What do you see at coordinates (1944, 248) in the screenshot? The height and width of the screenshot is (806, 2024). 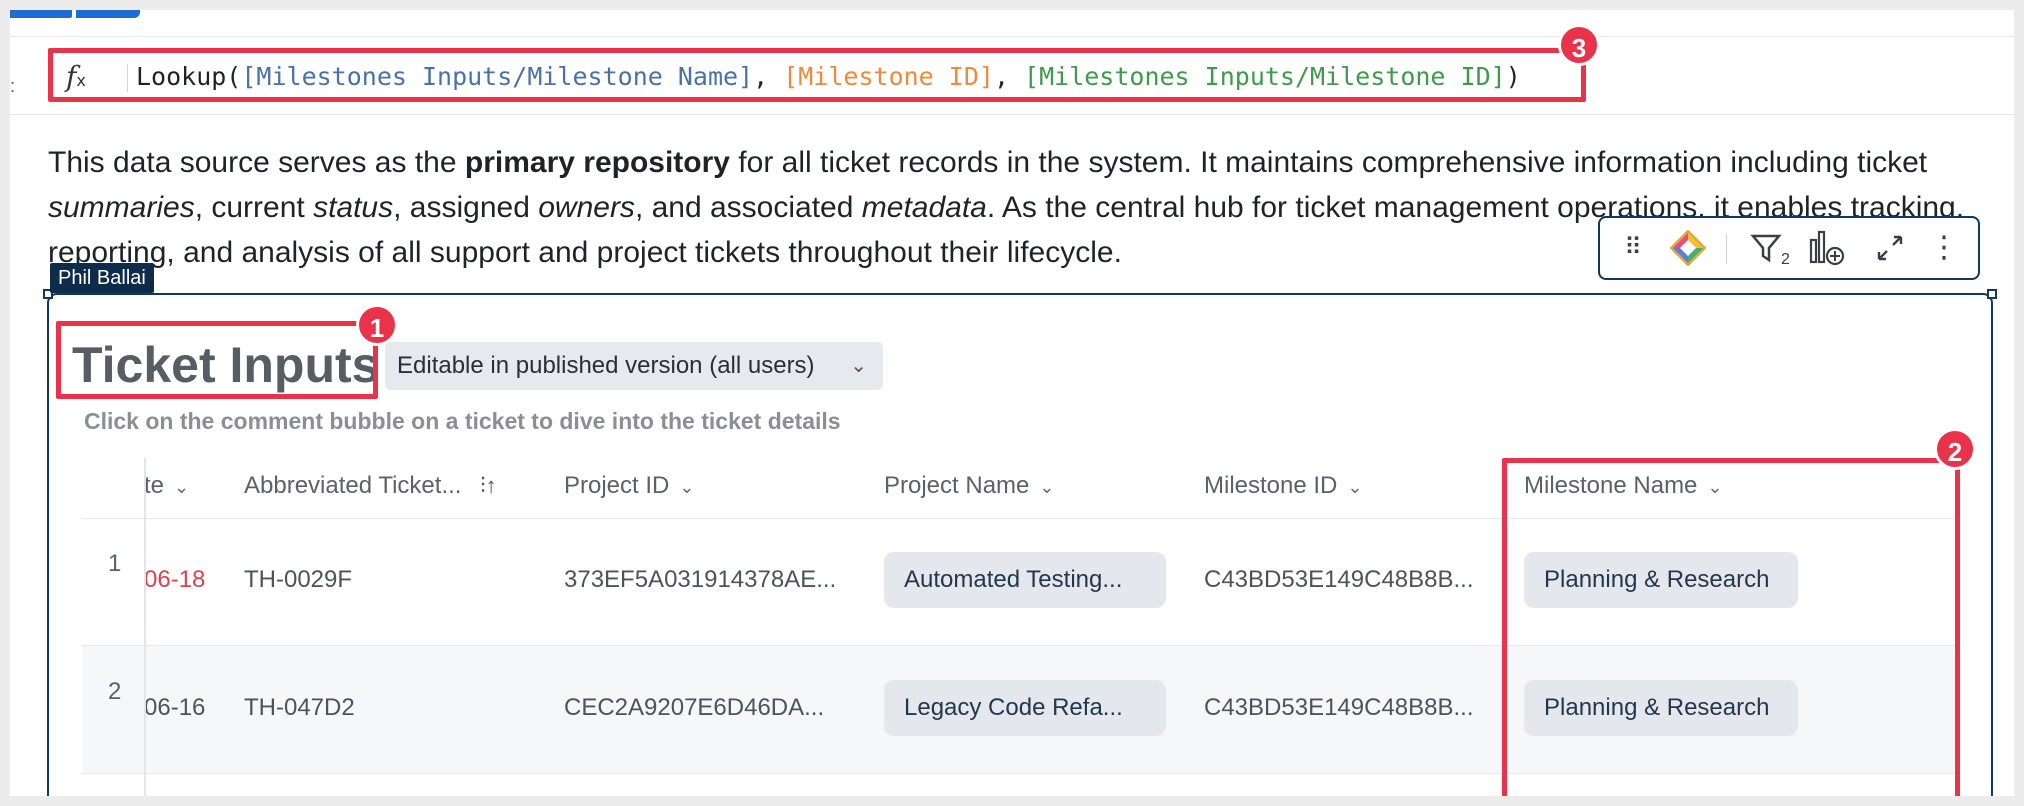 I see `more-icon: ⋮` at bounding box center [1944, 248].